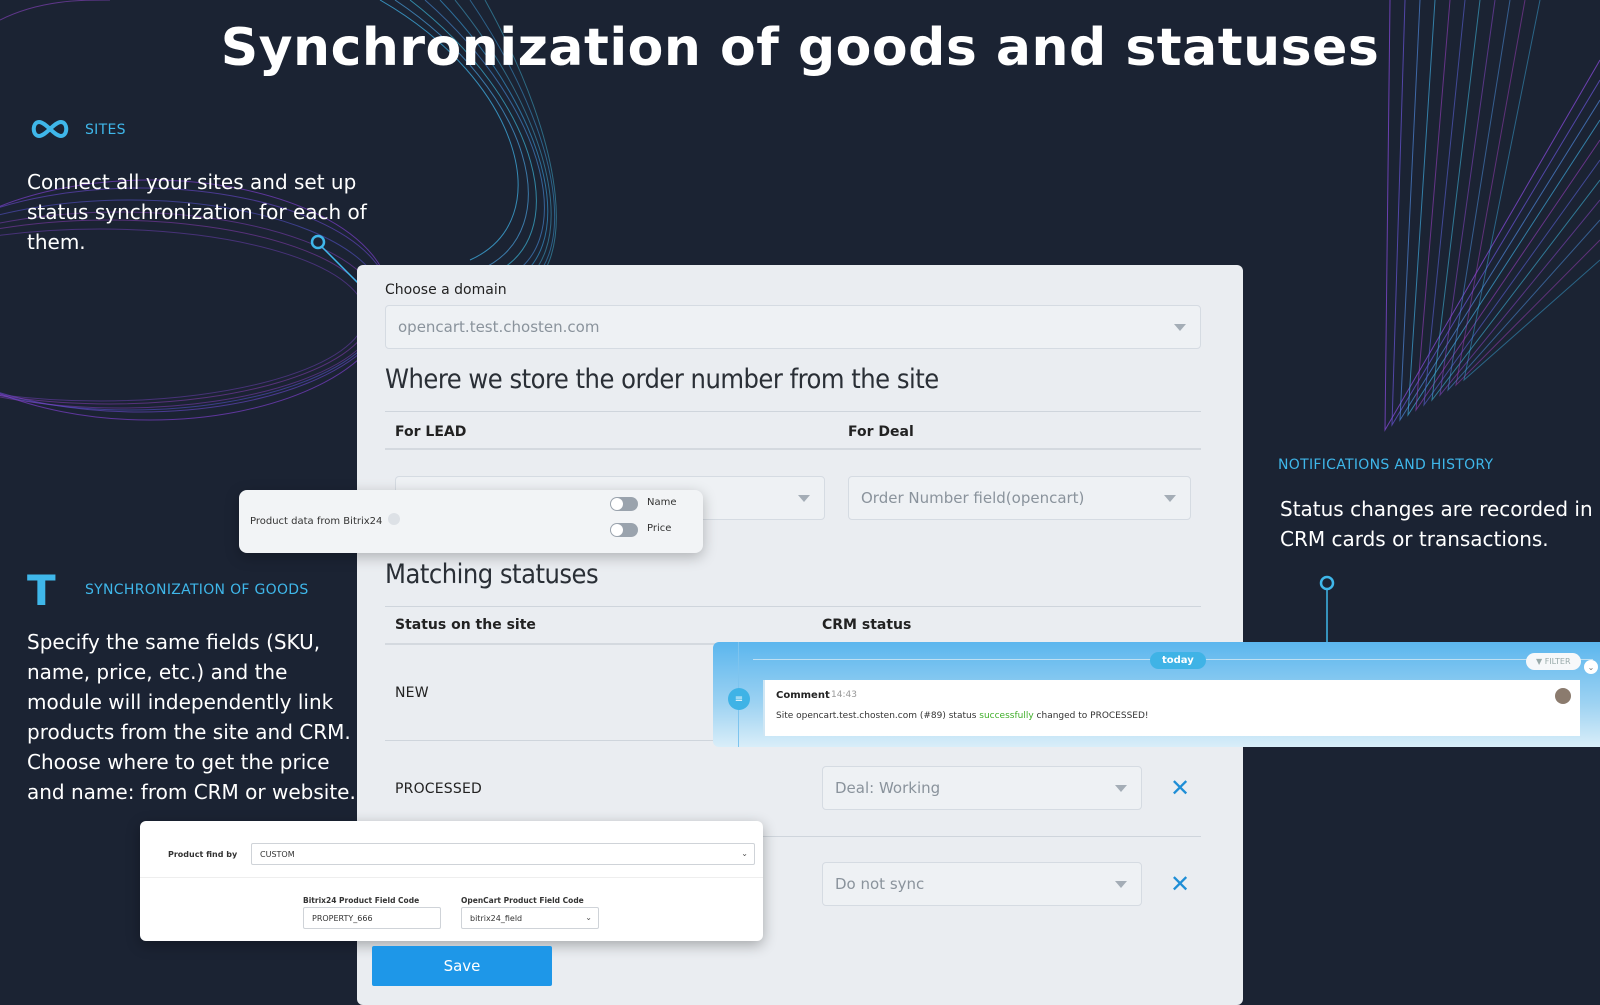 This screenshot has width=1600, height=1005. Describe the element at coordinates (1006, 716) in the screenshot. I see `message-success: successfully` at that location.